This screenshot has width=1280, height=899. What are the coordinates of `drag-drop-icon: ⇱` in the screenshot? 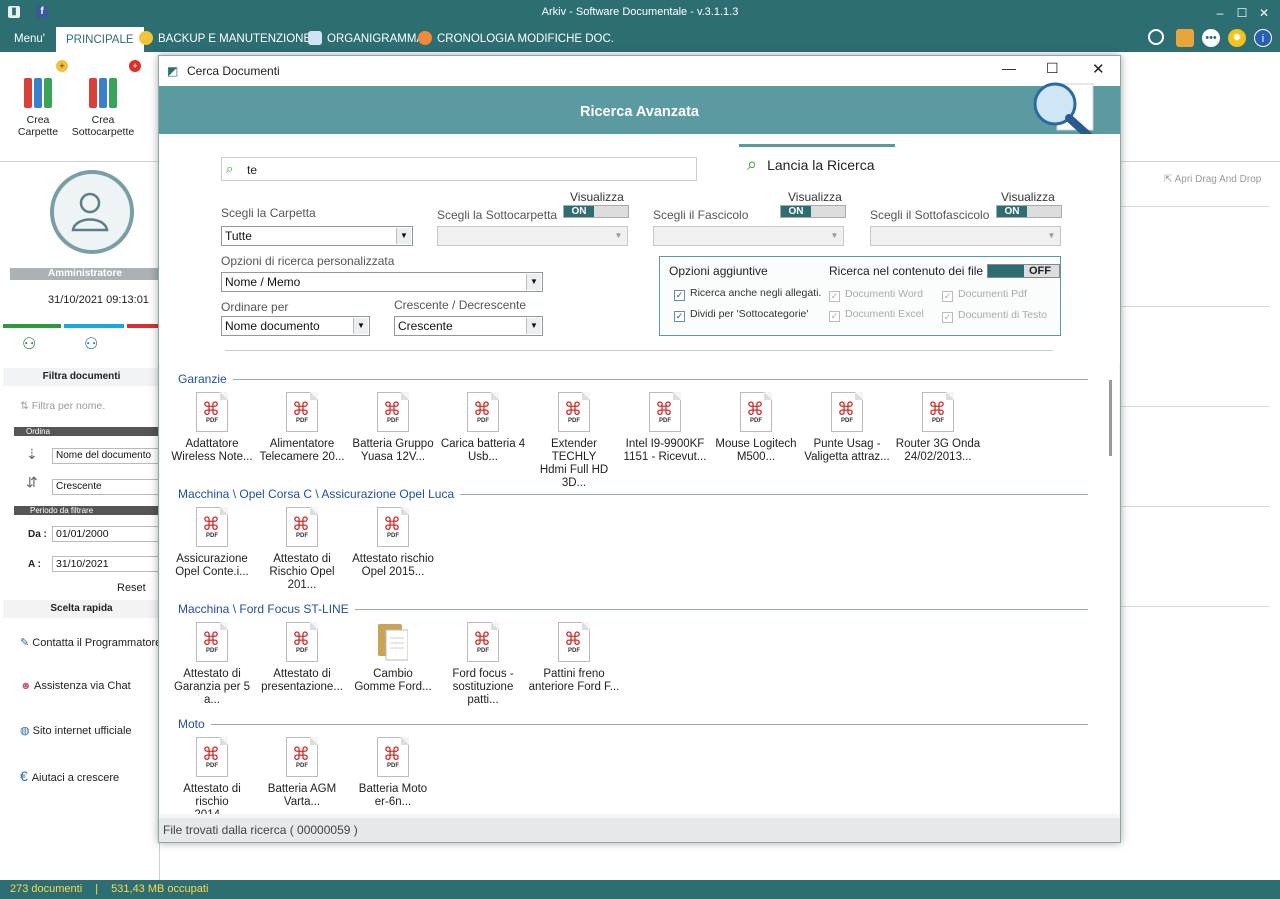 It's located at (1169, 179).